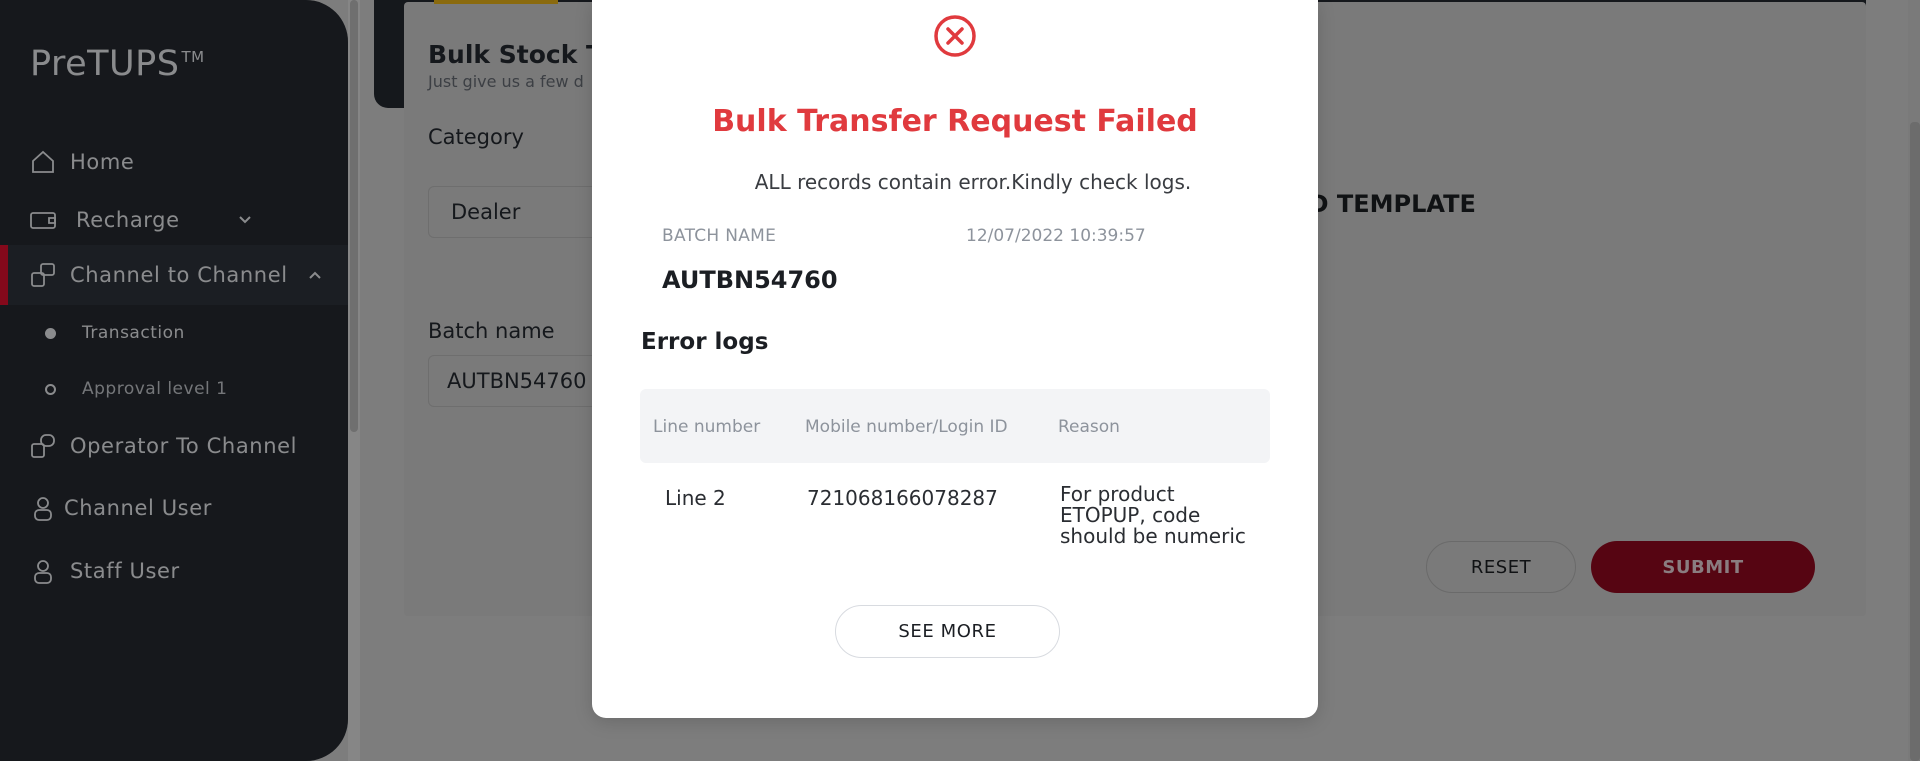  Describe the element at coordinates (179, 275) in the screenshot. I see `sidebar-item-label: Channel to Channel` at that location.